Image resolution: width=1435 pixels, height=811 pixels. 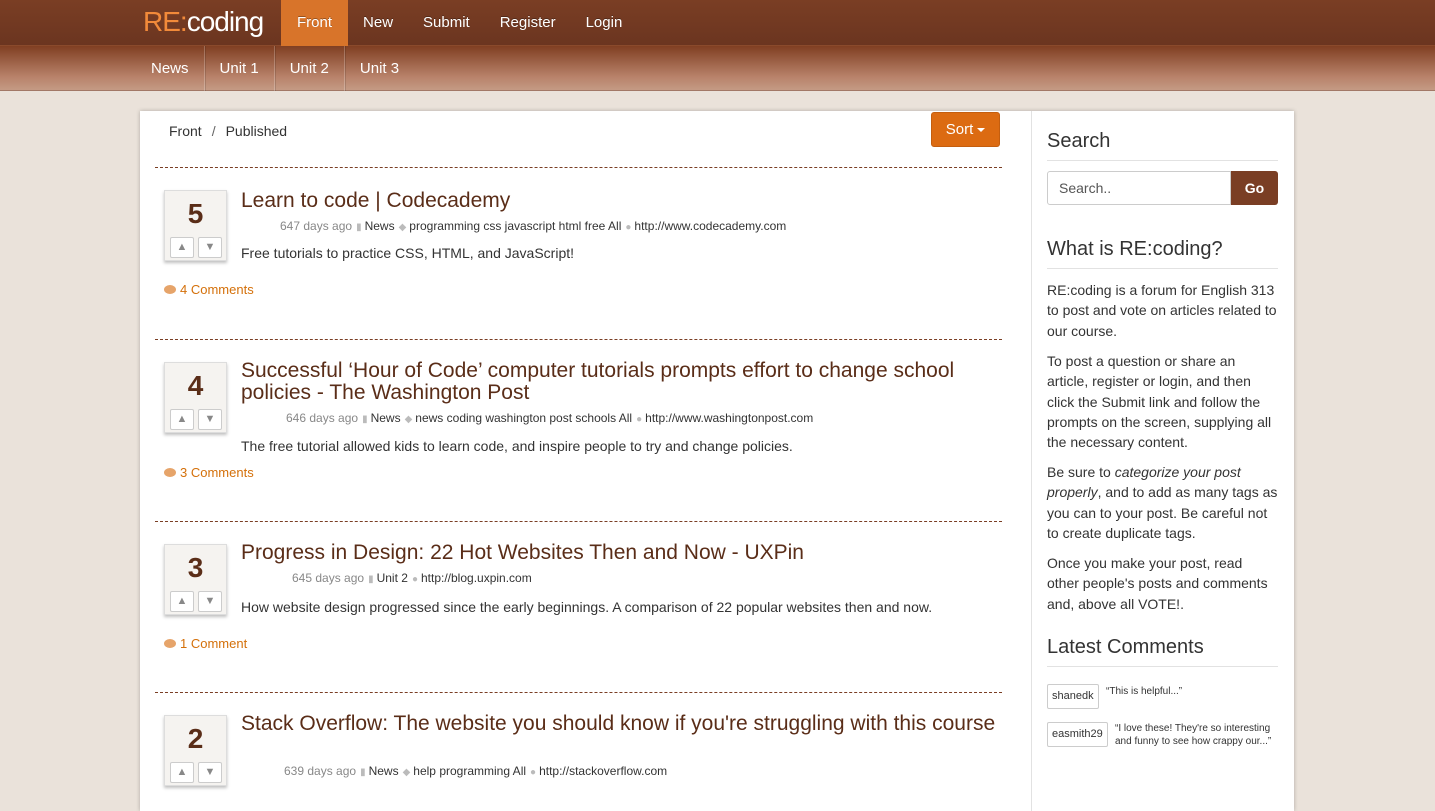 I want to click on comments-link: 1 Comment, so click(x=205, y=643).